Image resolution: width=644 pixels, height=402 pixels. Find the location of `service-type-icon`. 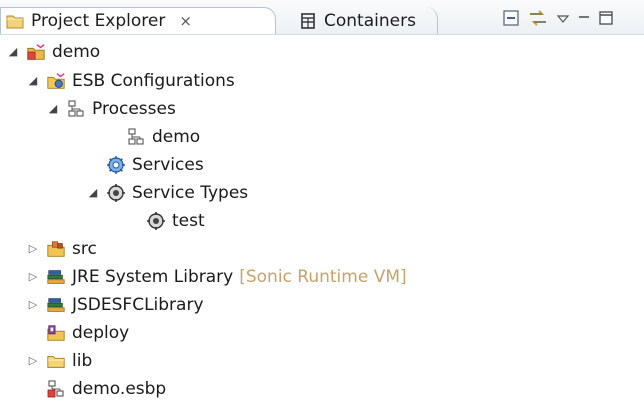

service-type-icon is located at coordinates (156, 221).